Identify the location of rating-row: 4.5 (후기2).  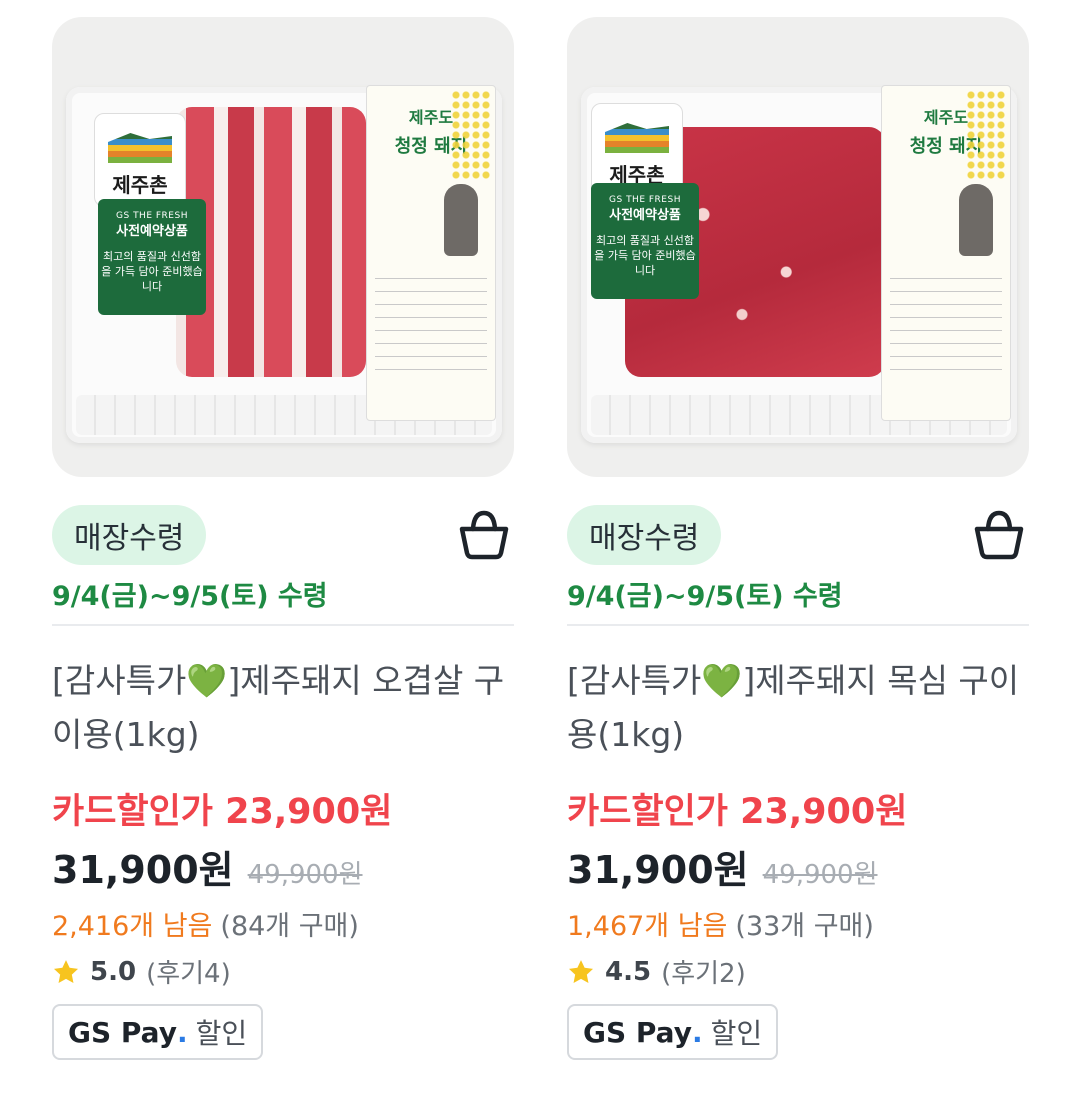
(656, 971).